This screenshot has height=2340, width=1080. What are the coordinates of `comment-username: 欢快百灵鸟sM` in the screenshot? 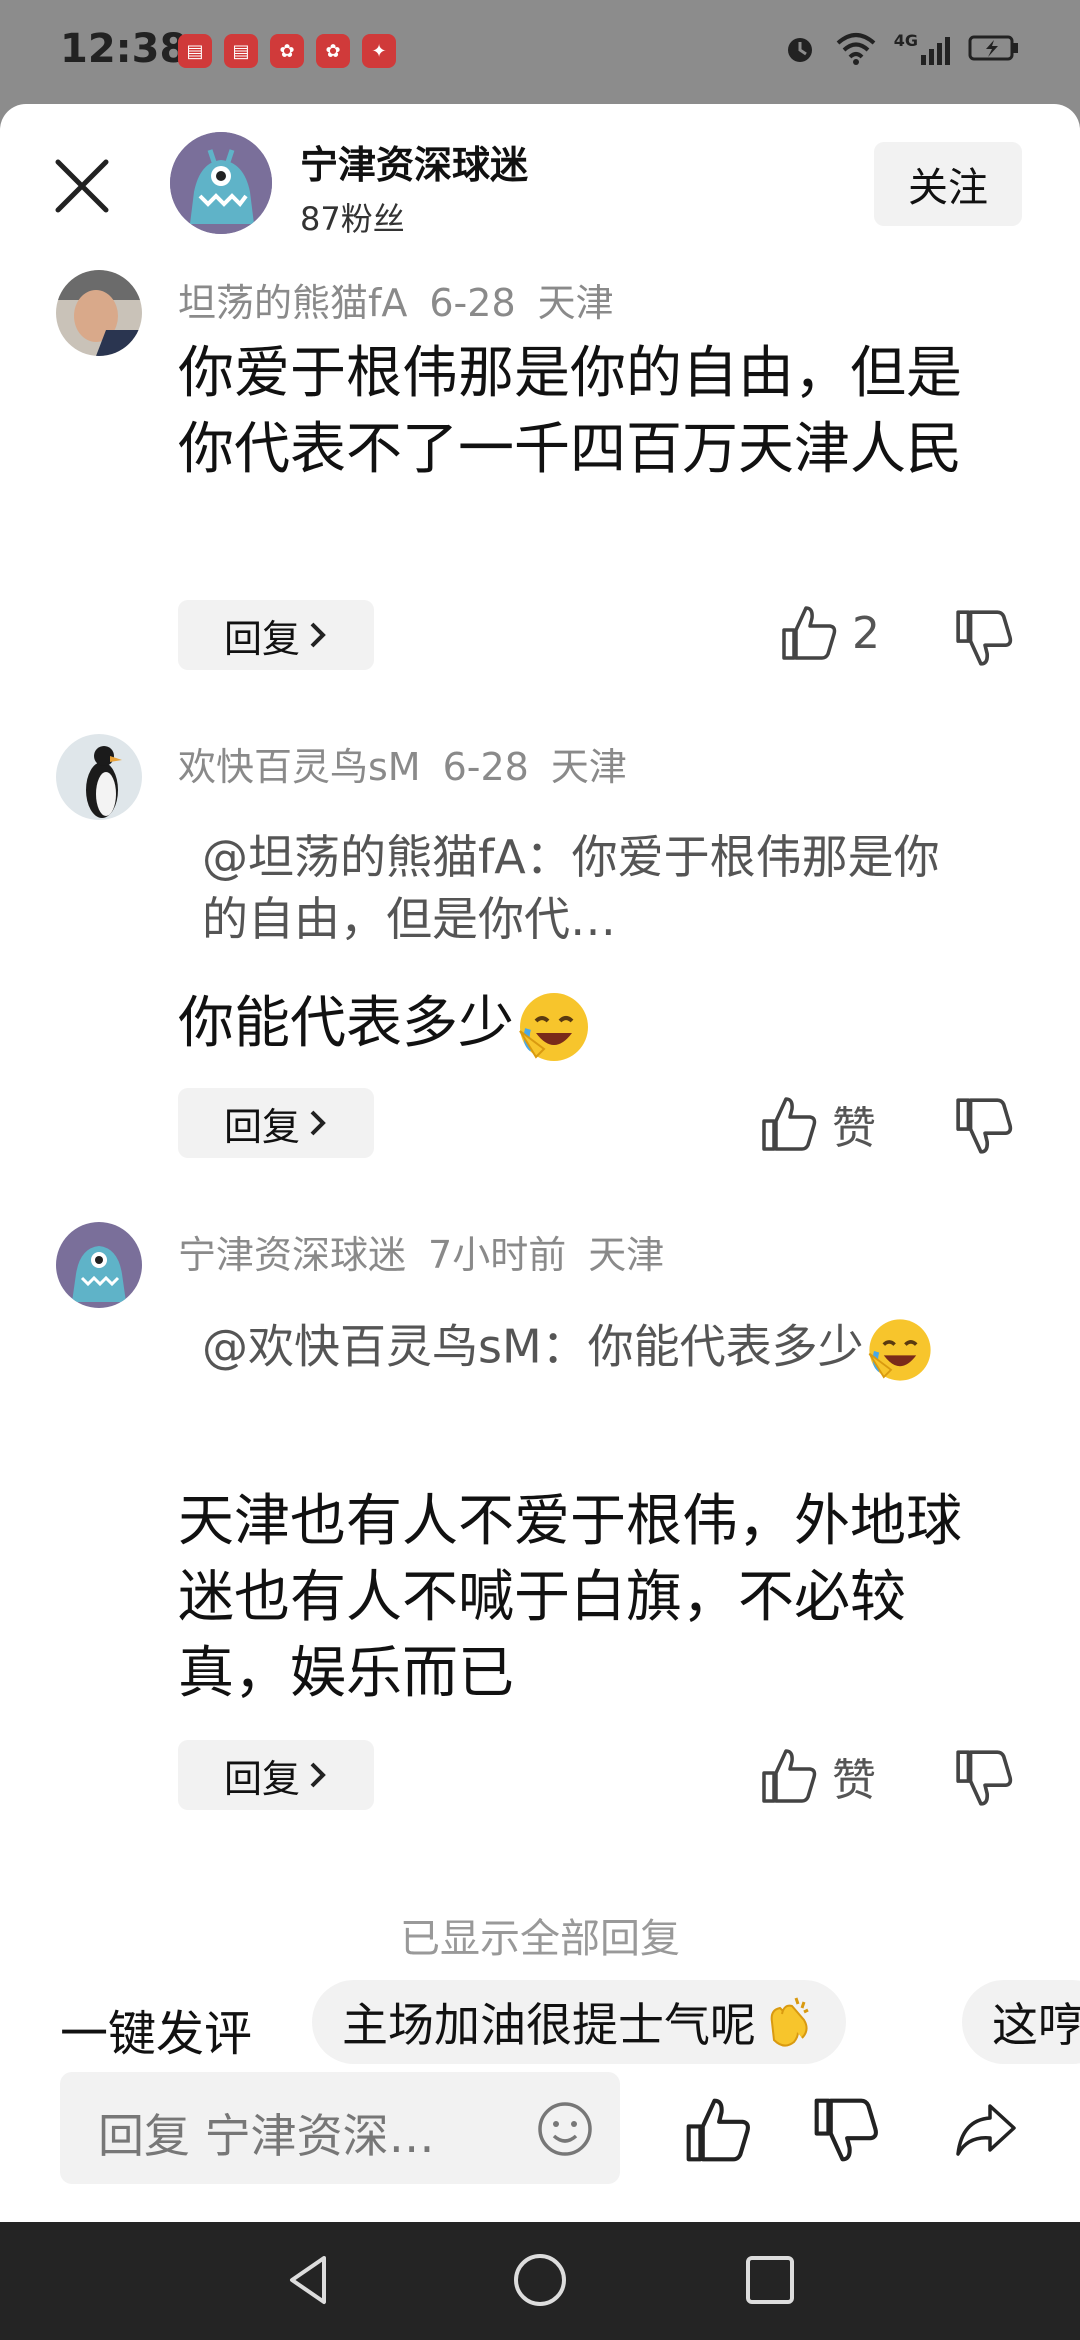 It's located at (299, 767).